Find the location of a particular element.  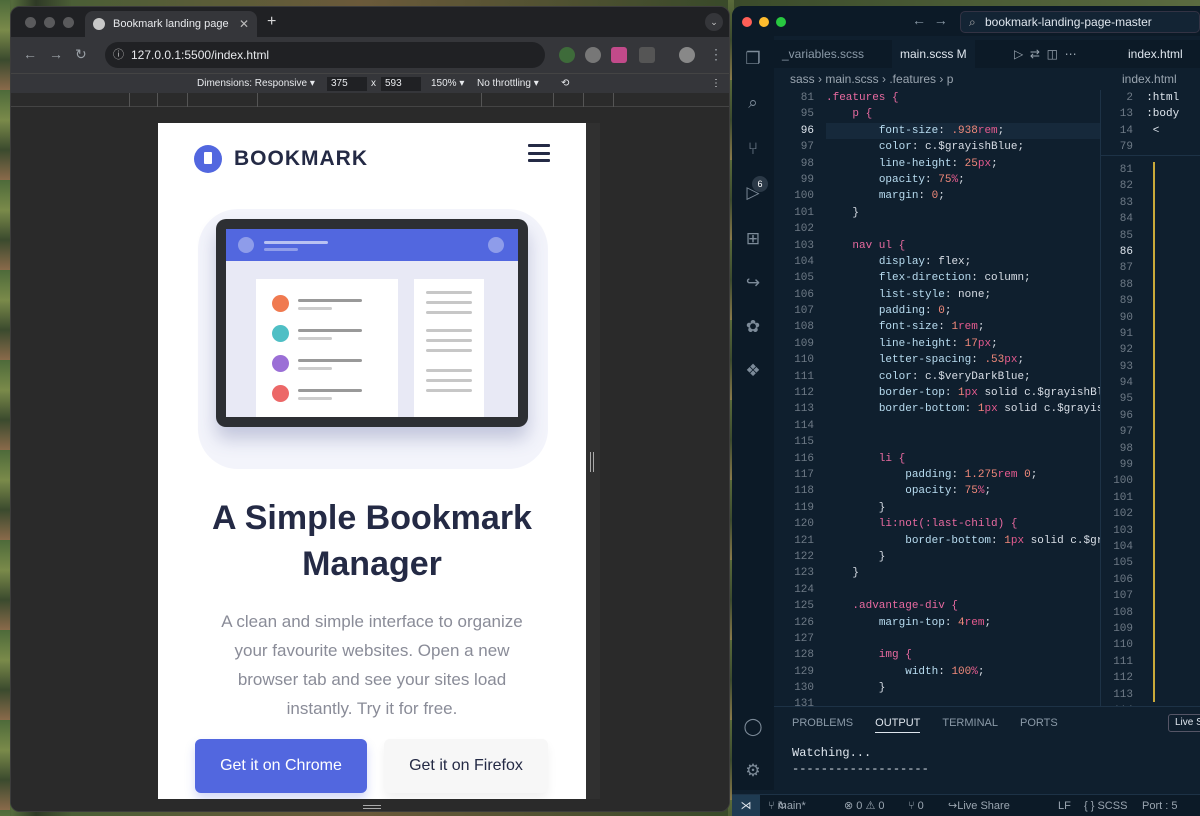

browser-tab-title: Bookmark landing page is located at coordinates (171, 24).